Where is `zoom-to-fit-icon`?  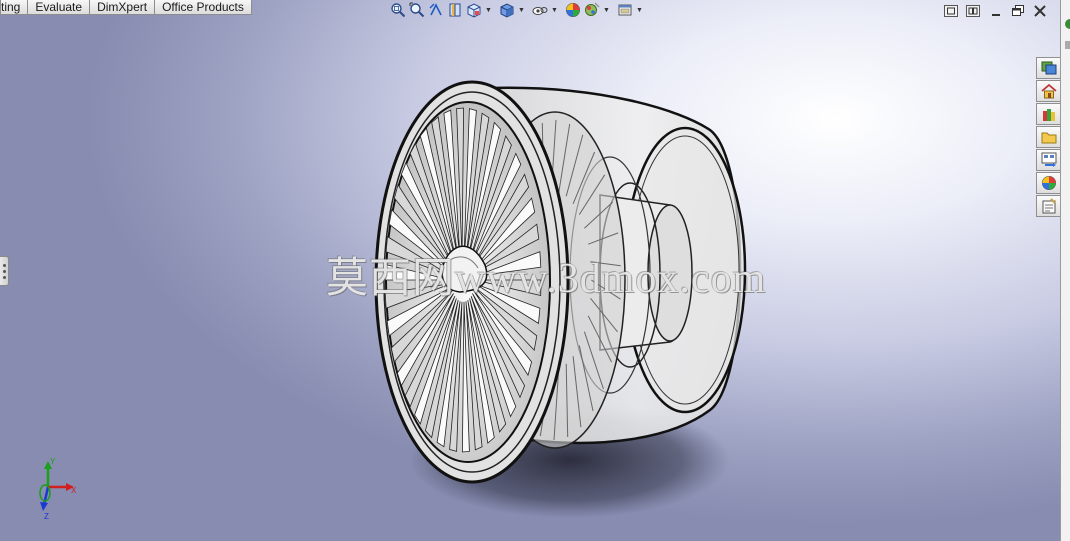 zoom-to-fit-icon is located at coordinates (398, 10).